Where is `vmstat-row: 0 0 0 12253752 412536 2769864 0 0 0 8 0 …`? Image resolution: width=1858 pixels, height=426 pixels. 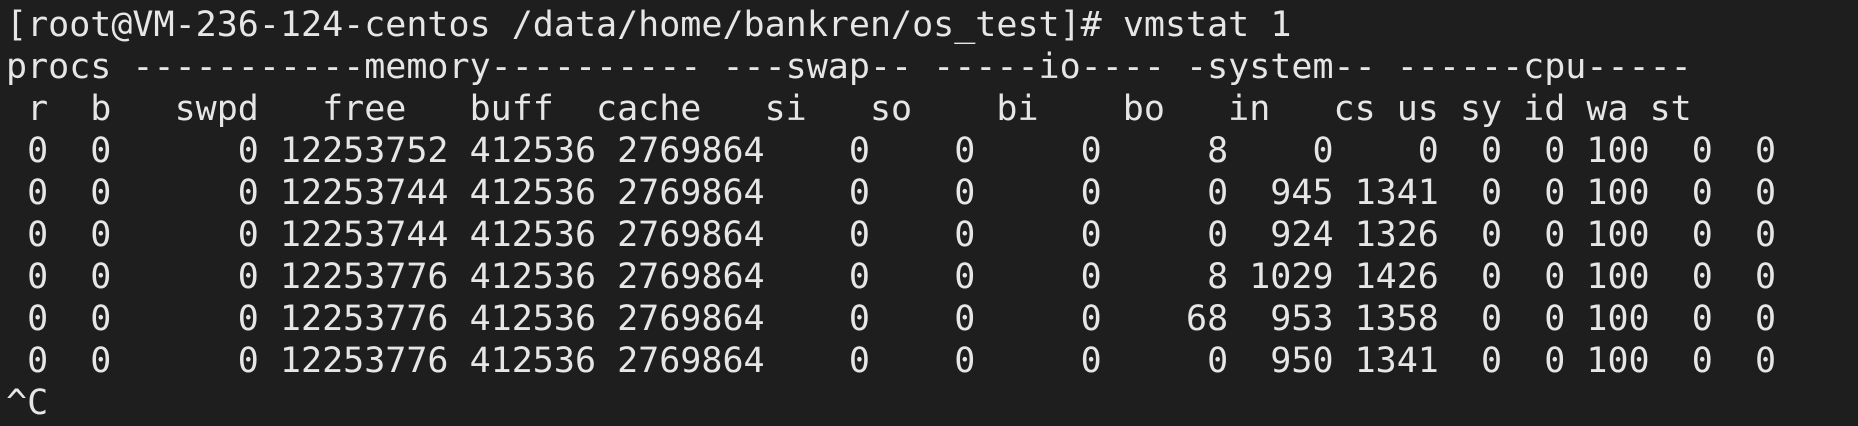
vmstat-row: 0 0 0 12253752 412536 2769864 0 0 0 8 0 … is located at coordinates (891, 151).